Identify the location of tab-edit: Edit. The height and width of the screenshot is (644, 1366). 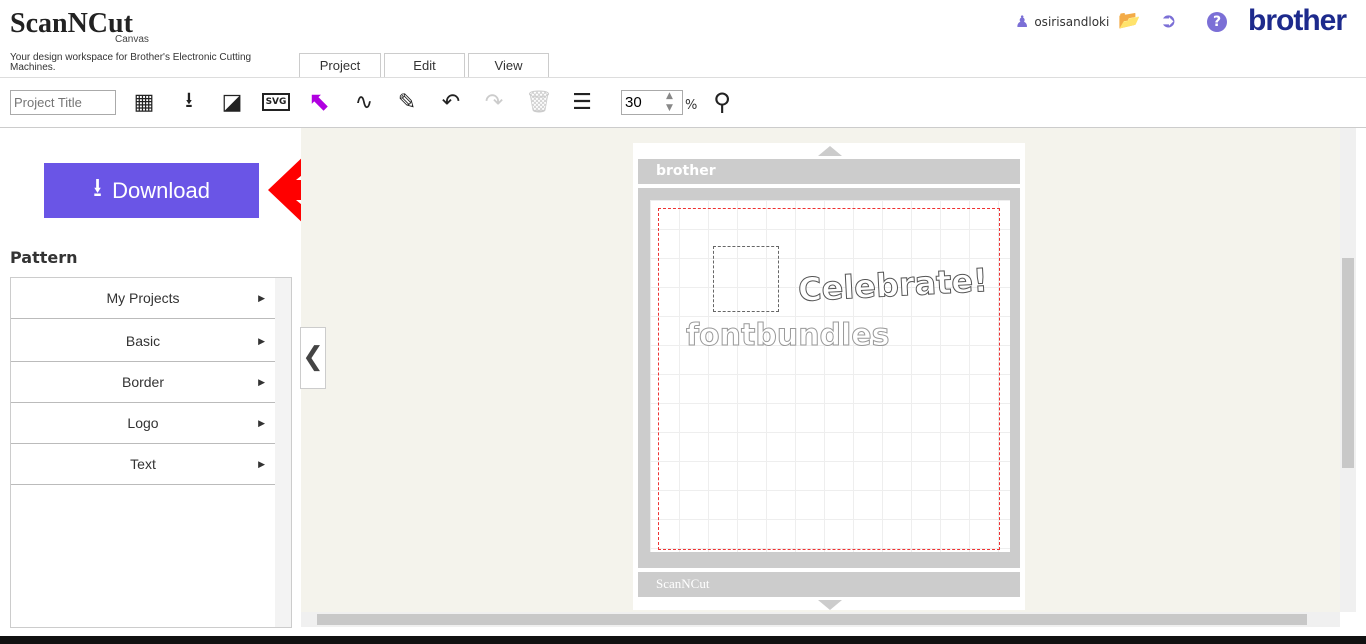
(424, 65).